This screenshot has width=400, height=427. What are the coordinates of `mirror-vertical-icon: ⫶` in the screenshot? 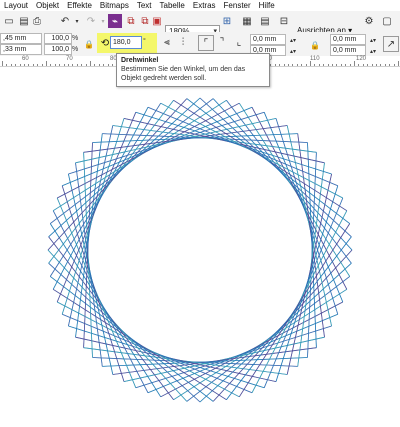 It's located at (183, 42).